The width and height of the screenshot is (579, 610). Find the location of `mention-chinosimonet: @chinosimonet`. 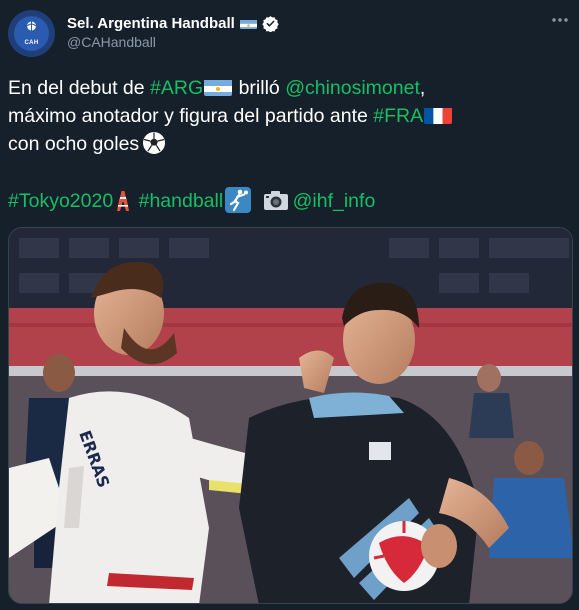

mention-chinosimonet: @chinosimonet is located at coordinates (352, 88).